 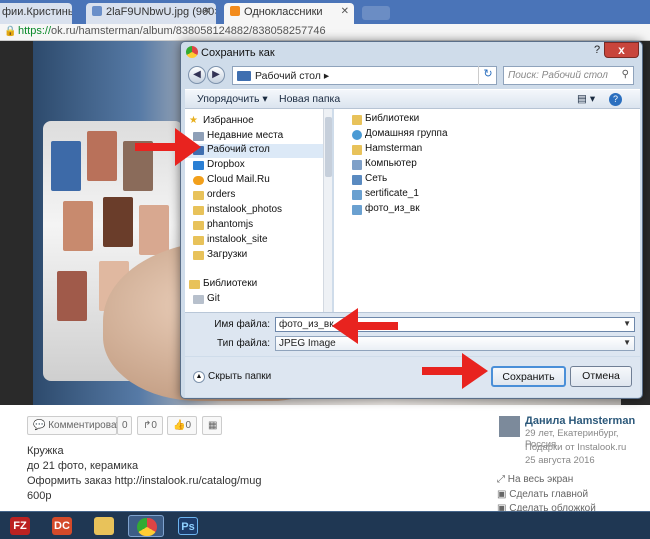 I want to click on tab-kristina: фии.Кристины, so click(x=36, y=13).